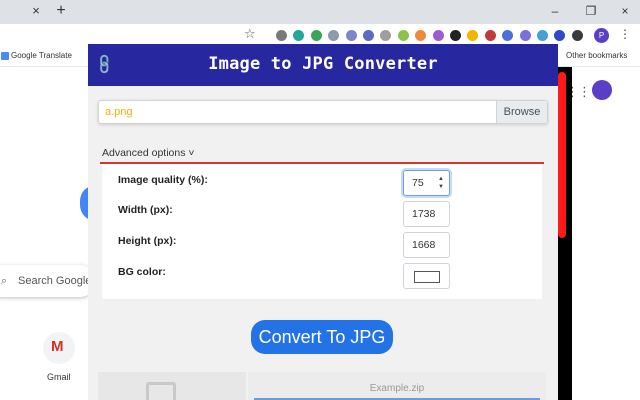  What do you see at coordinates (147, 241) in the screenshot?
I see `height-label: Height (px):` at bounding box center [147, 241].